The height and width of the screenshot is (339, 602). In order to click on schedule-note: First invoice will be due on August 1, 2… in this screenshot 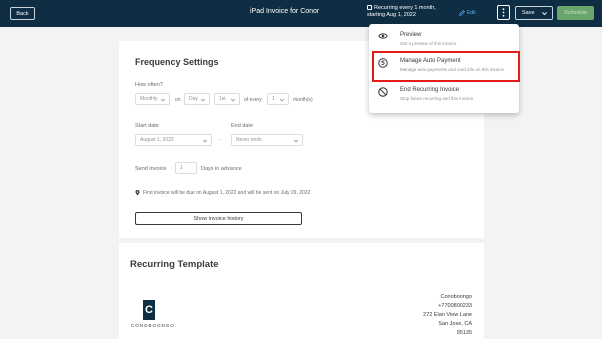, I will do `click(222, 193)`.